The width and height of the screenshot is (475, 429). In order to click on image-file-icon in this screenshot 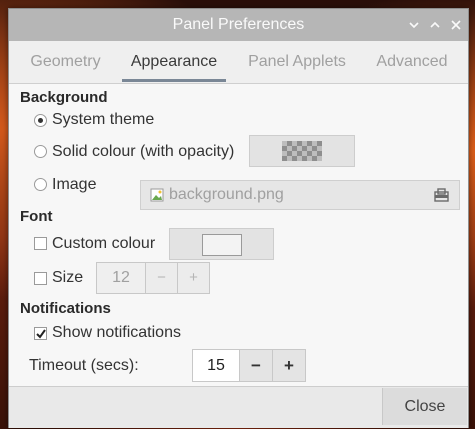, I will do `click(157, 197)`.